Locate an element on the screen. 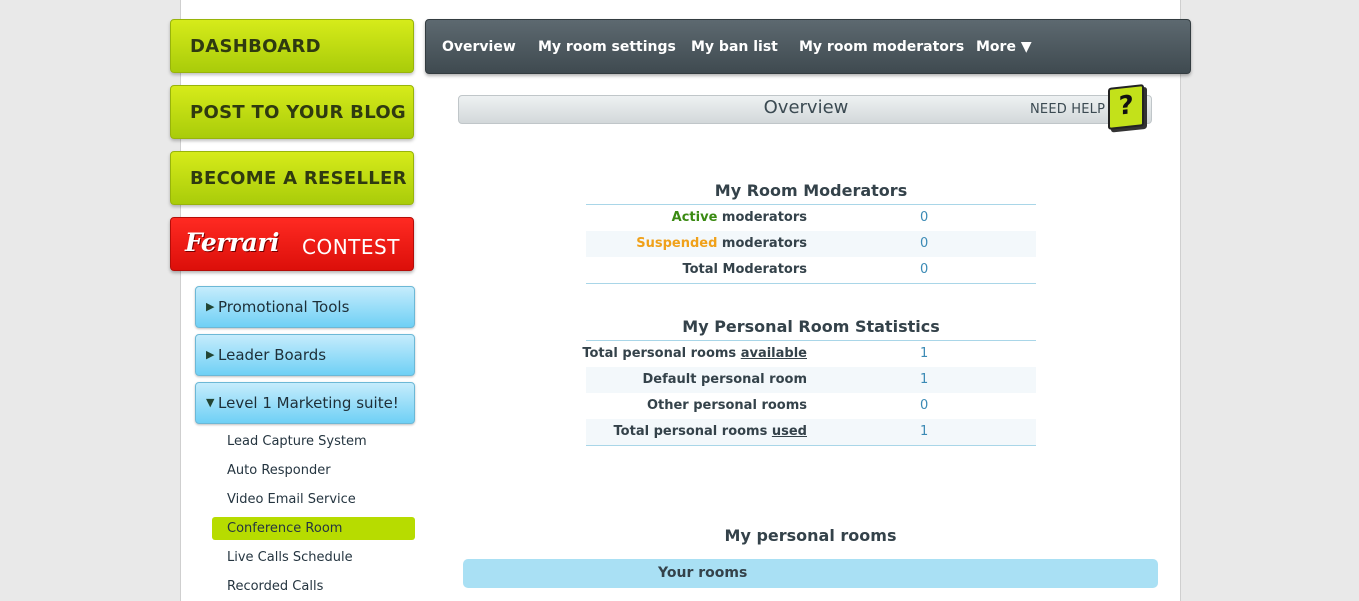 The image size is (1359, 601). promotional-tools-button: ▶ Promotional Tools is located at coordinates (305, 307).